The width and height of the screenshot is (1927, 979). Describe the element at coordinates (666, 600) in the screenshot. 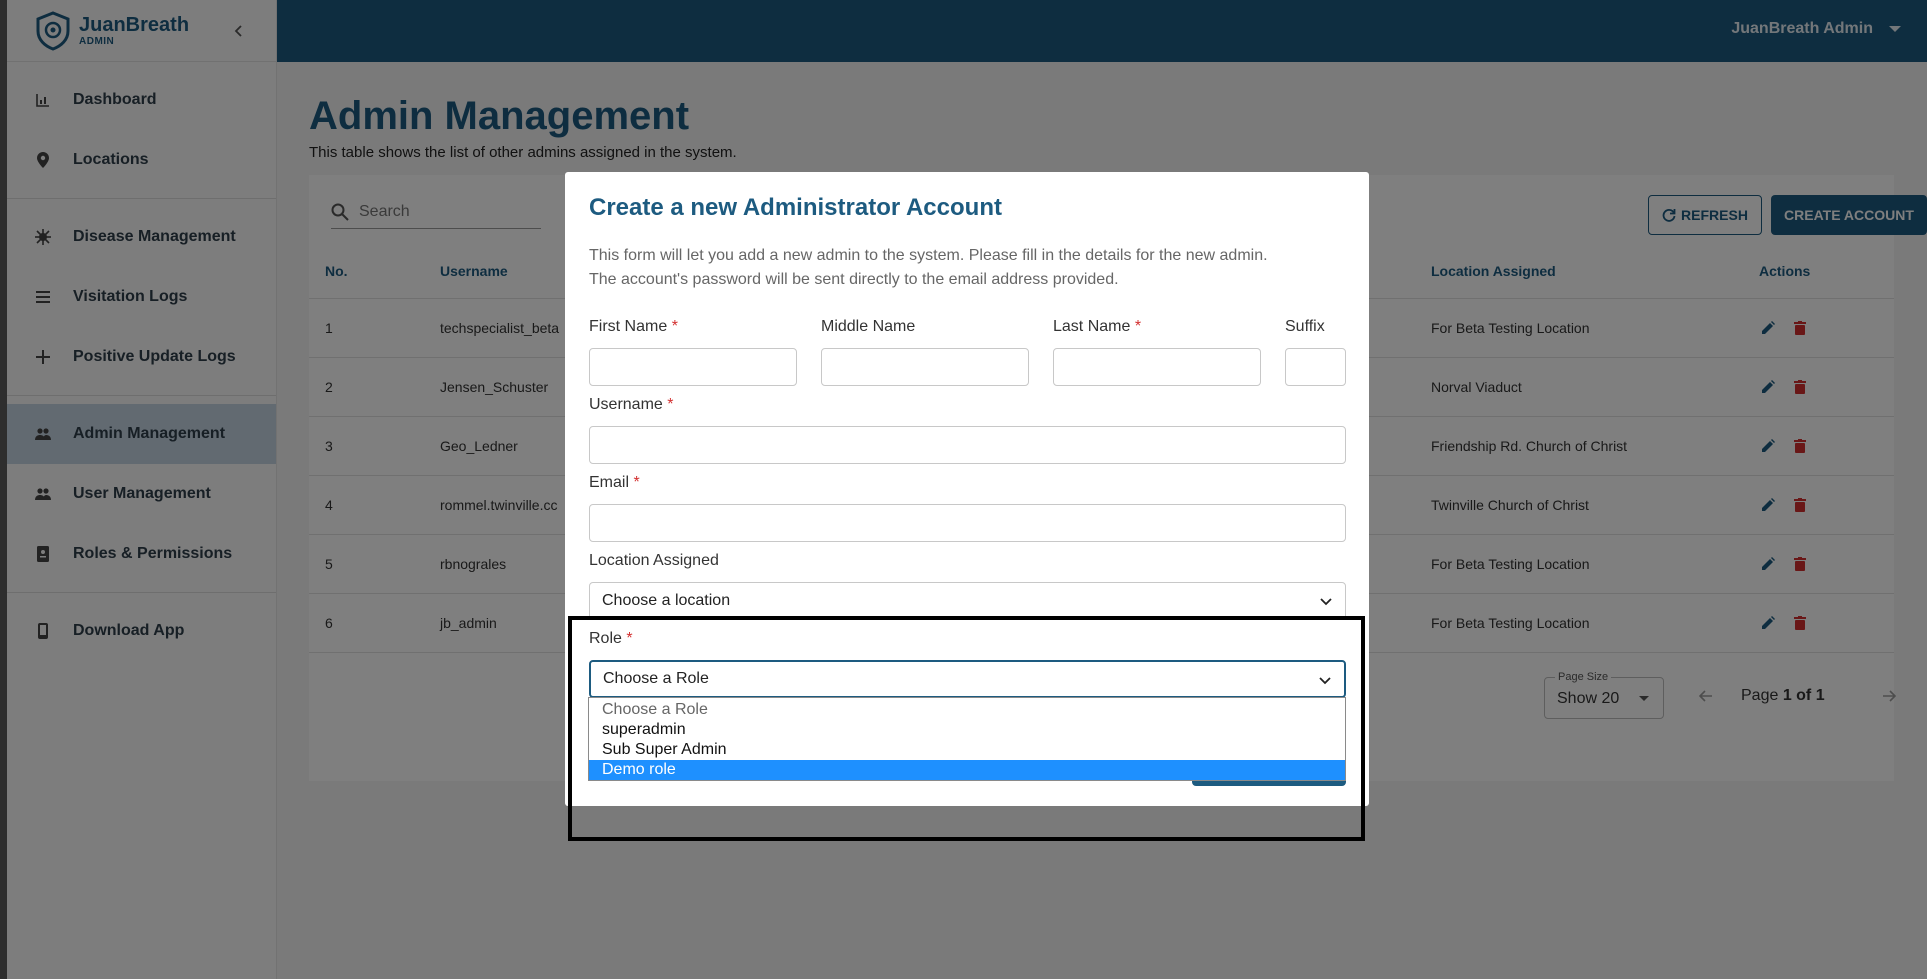

I see `location-select-value: Choose a location` at that location.